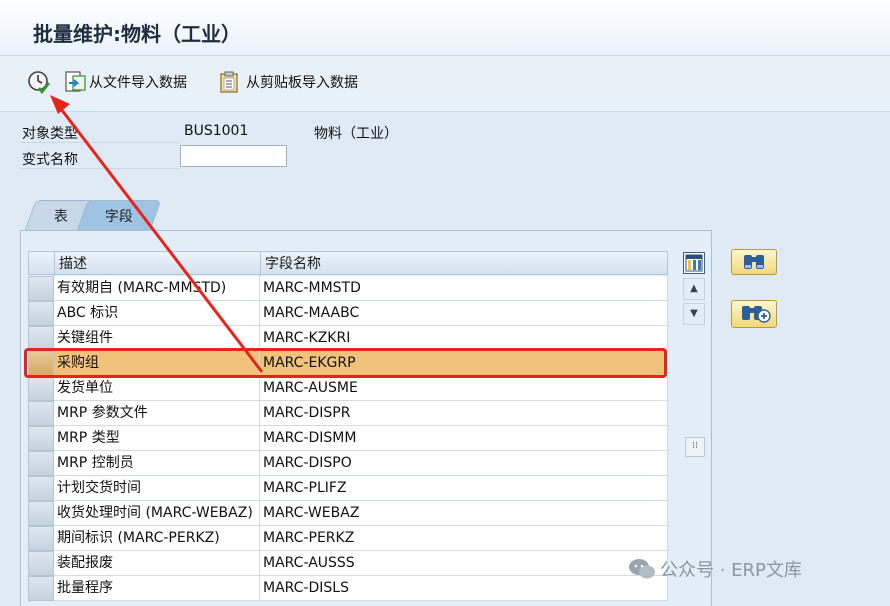 This screenshot has height=606, width=890. Describe the element at coordinates (157, 538) in the screenshot. I see `row-description: 期间标识 (MARC-PERKZ)` at that location.